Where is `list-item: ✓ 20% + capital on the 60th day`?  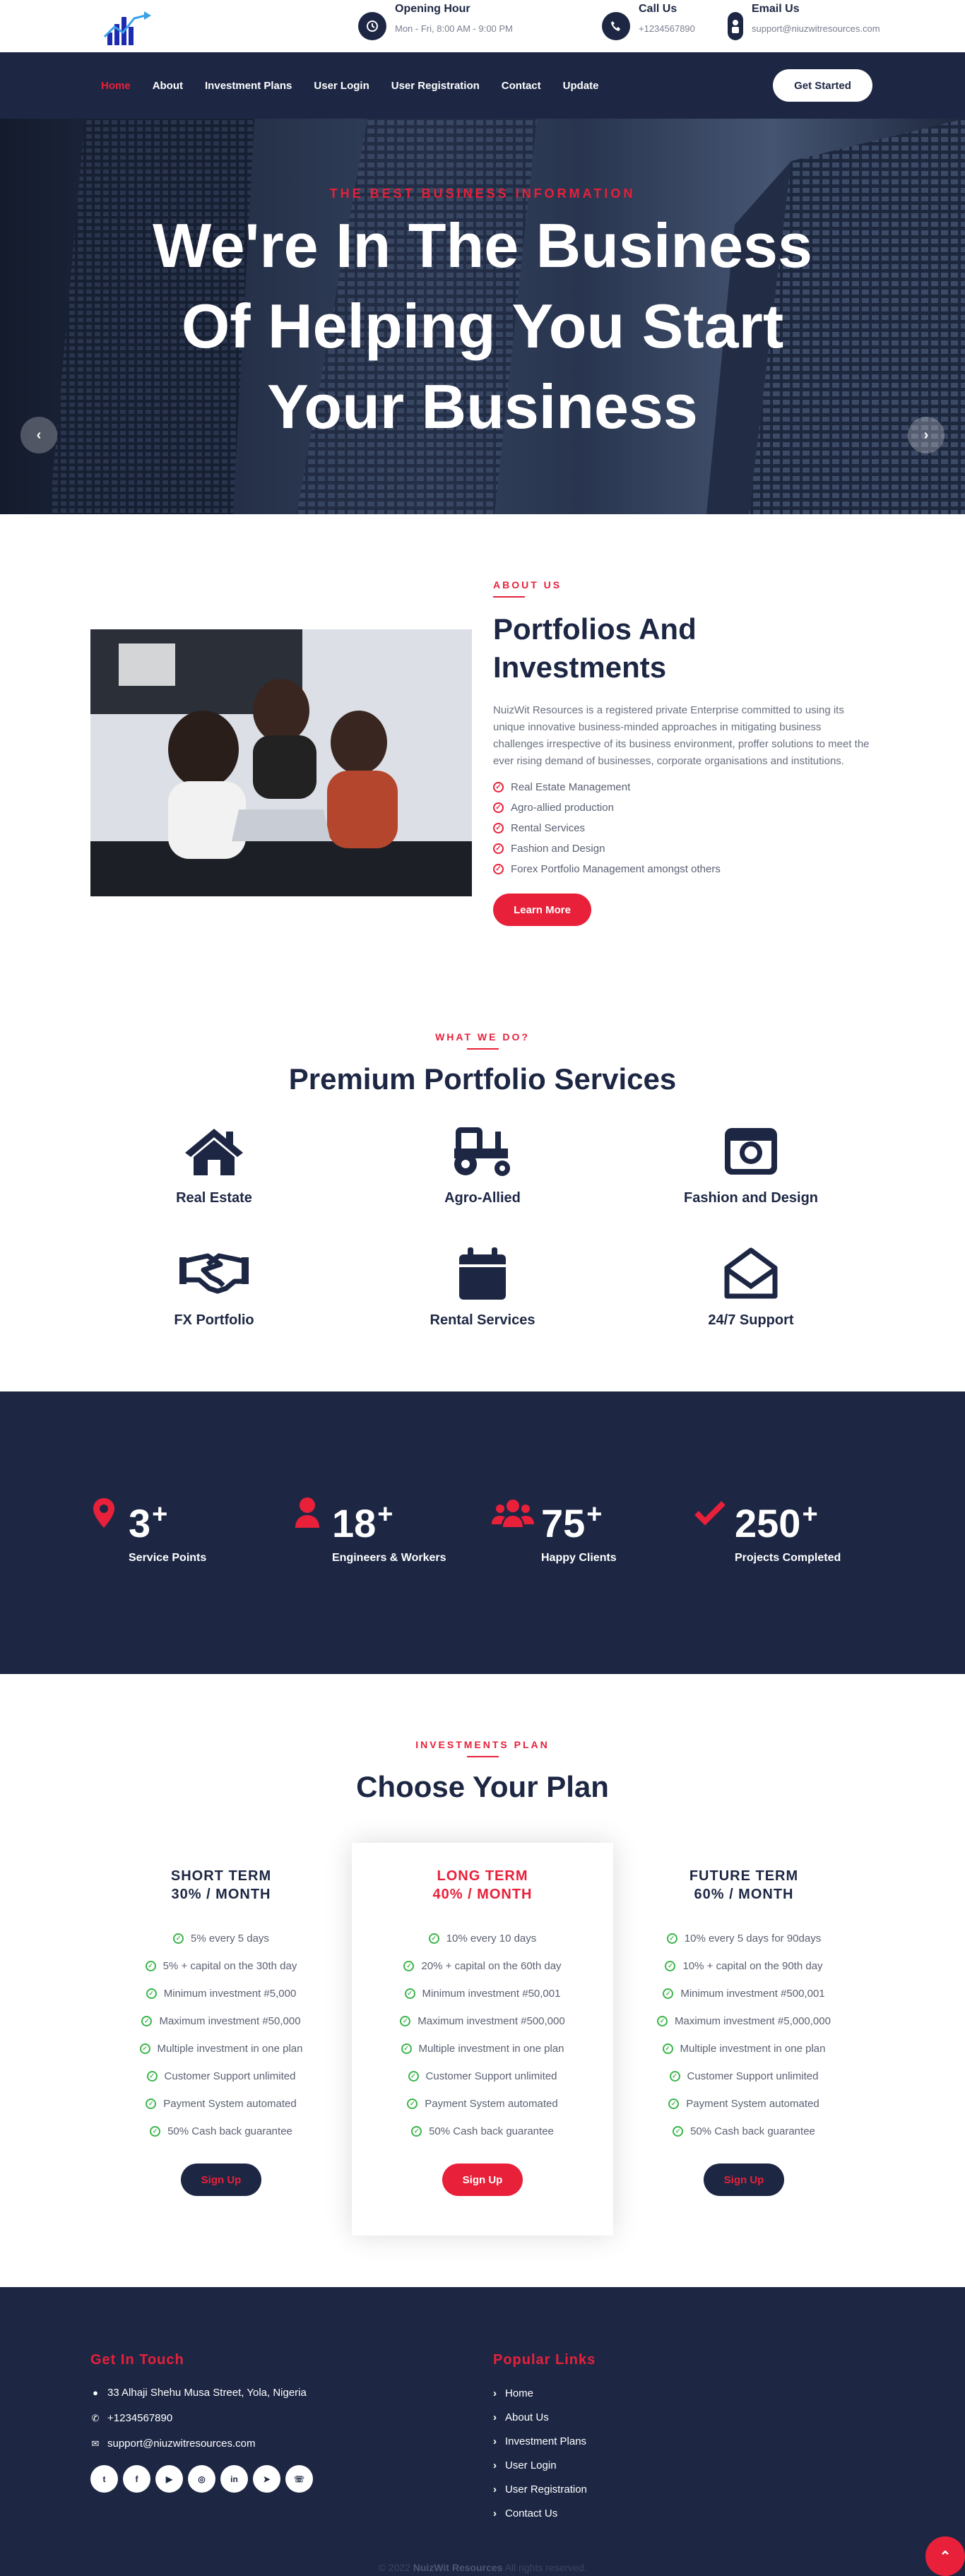
list-item: ✓ 20% + capital on the 60th day is located at coordinates (482, 1966).